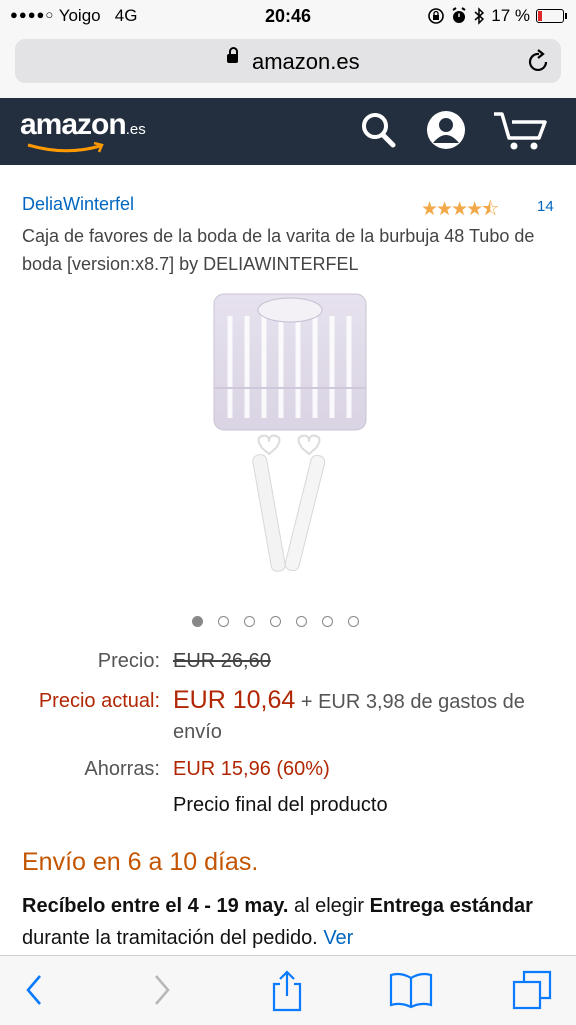  What do you see at coordinates (551, 16) in the screenshot?
I see `battery-icon` at bounding box center [551, 16].